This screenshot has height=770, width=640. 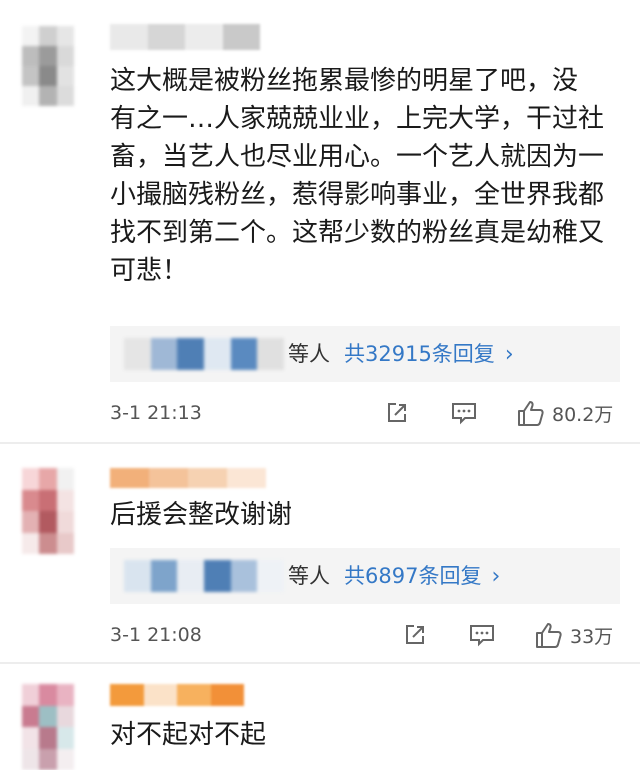 I want to click on reply-summary: 等人 共6897条回复 ›, so click(x=394, y=576).